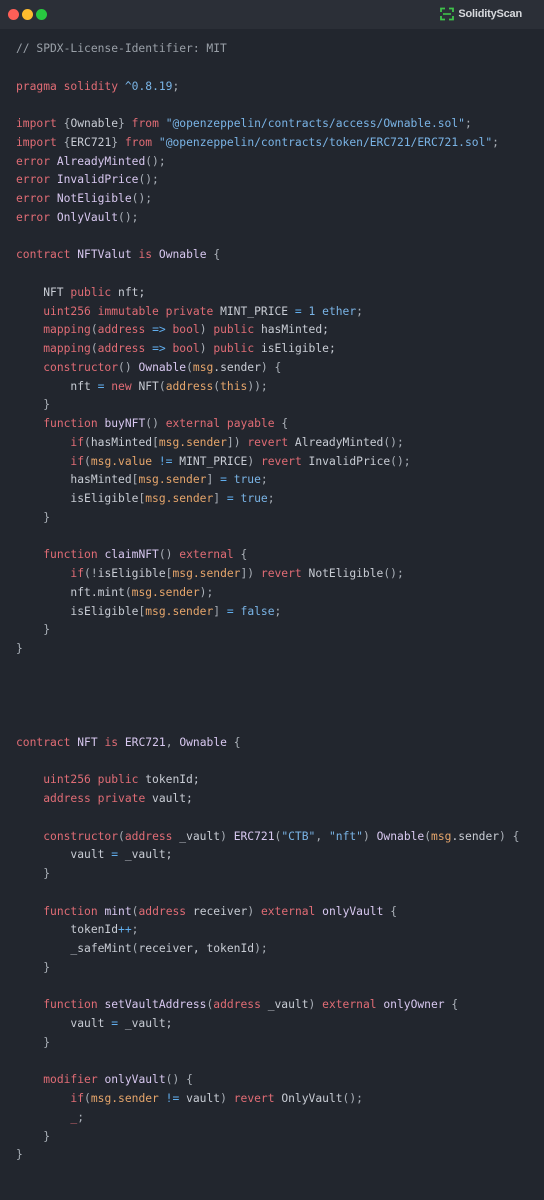 This screenshot has width=544, height=1200. What do you see at coordinates (43, 742) in the screenshot?
I see `code-token-kw: contract` at bounding box center [43, 742].